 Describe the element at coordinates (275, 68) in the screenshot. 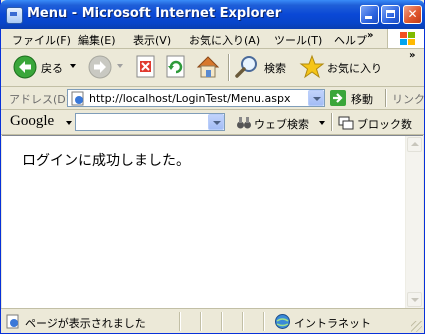

I see `search-button-label: 検索` at that location.